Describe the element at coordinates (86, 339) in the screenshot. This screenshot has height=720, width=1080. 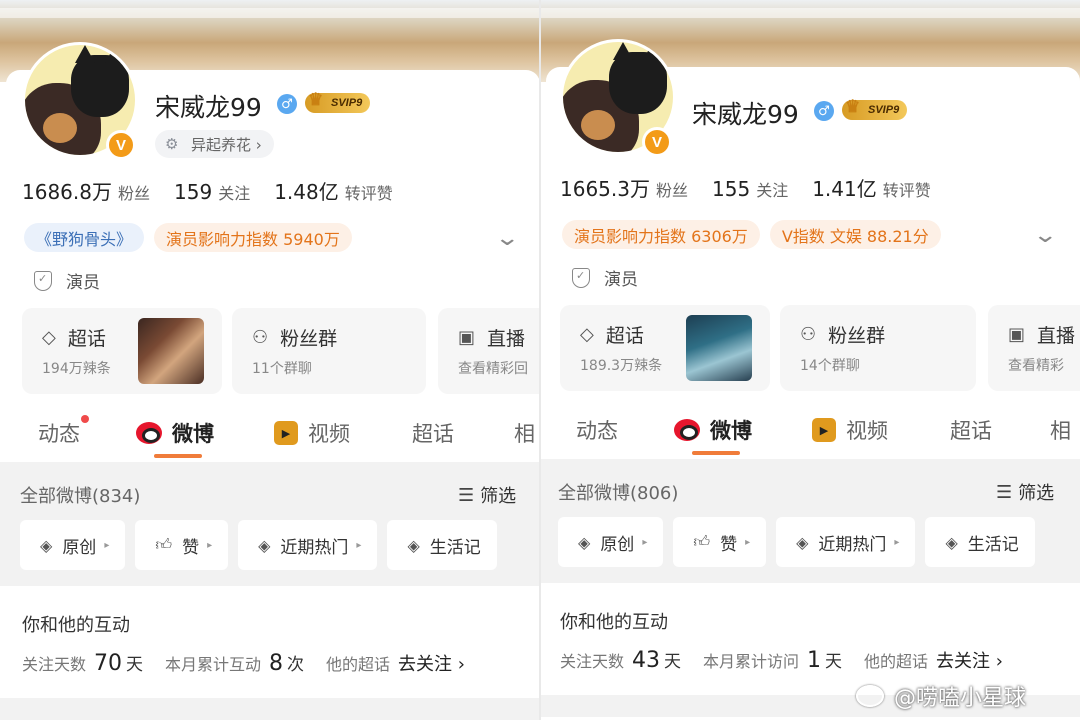
I see `feature-title: 超话` at that location.